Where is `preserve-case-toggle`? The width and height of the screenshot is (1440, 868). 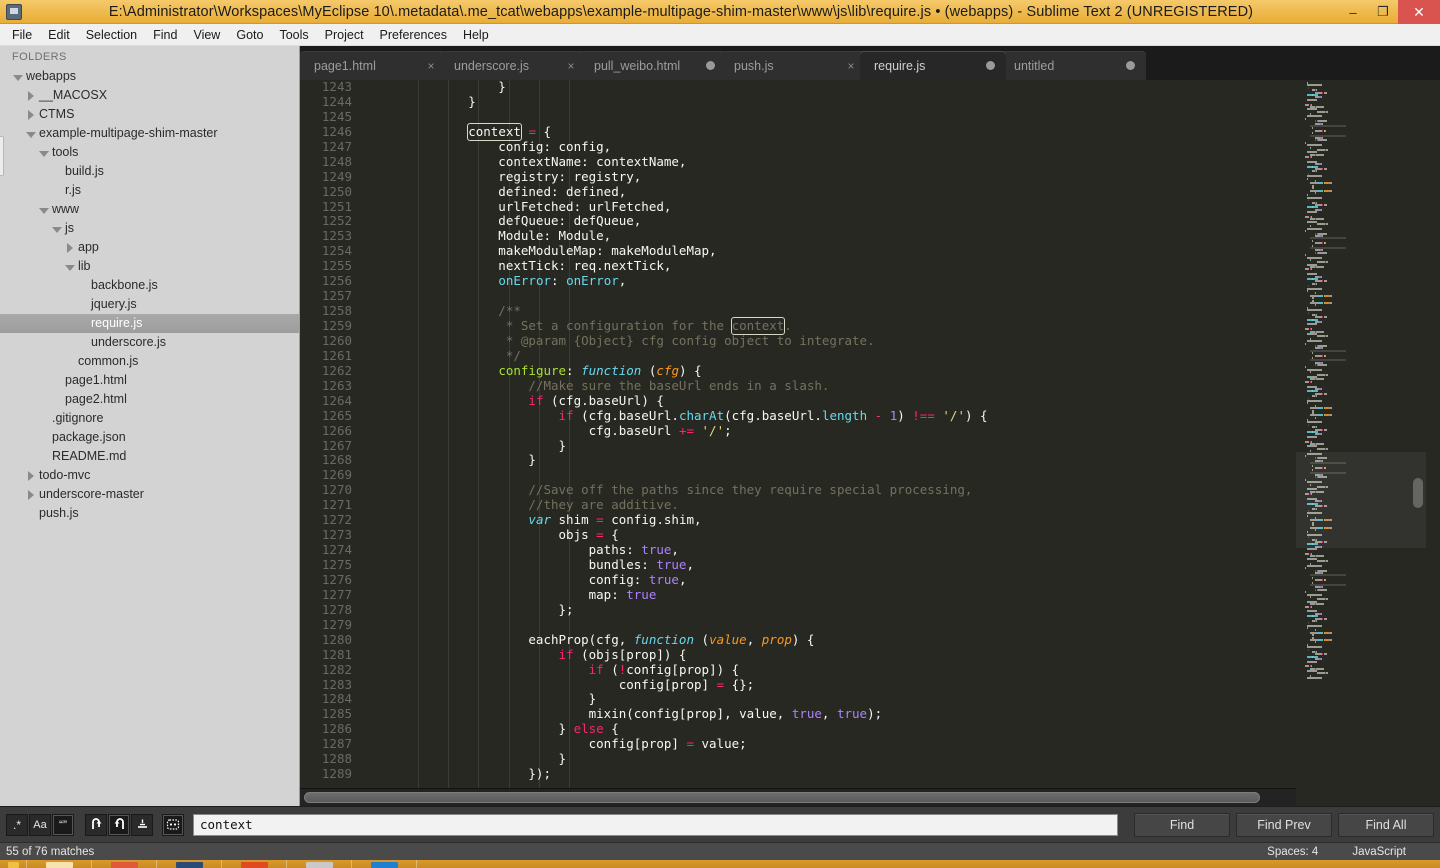 preserve-case-toggle is located at coordinates (173, 824).